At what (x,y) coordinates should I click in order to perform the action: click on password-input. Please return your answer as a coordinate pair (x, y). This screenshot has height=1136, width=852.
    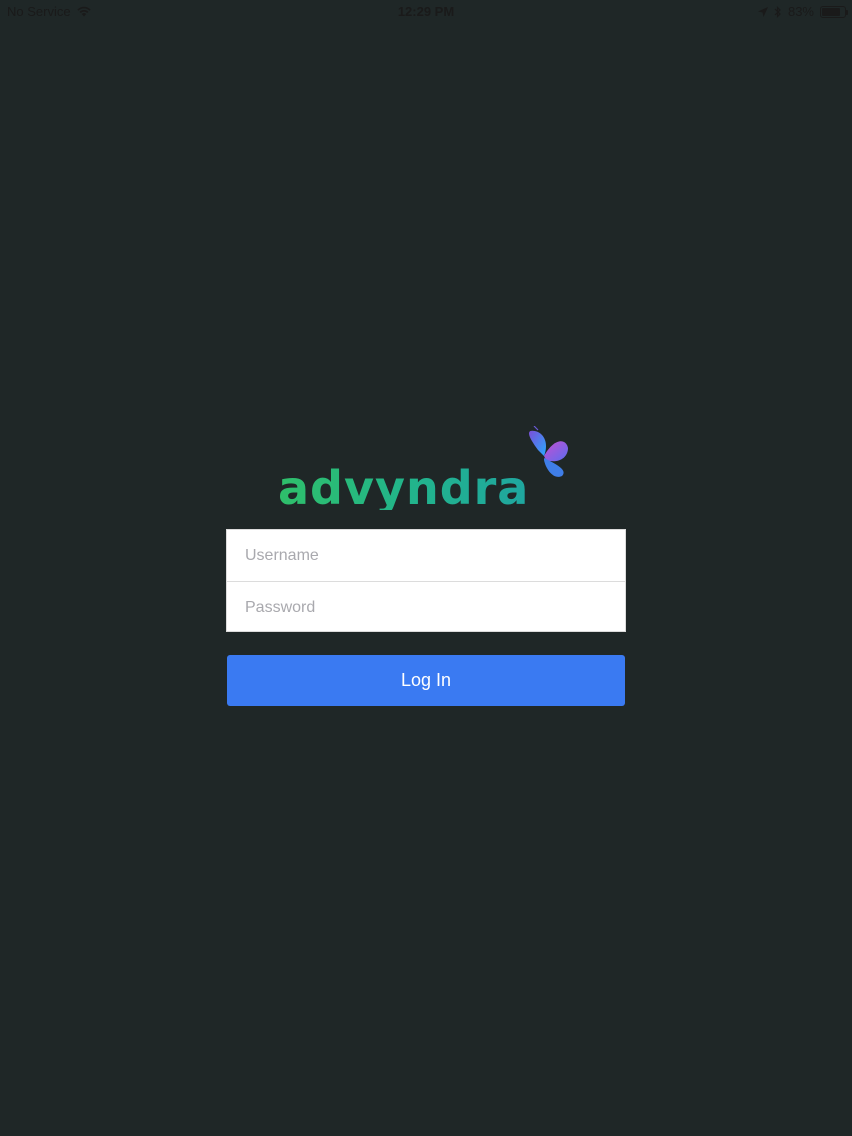
    Looking at the image, I should click on (426, 607).